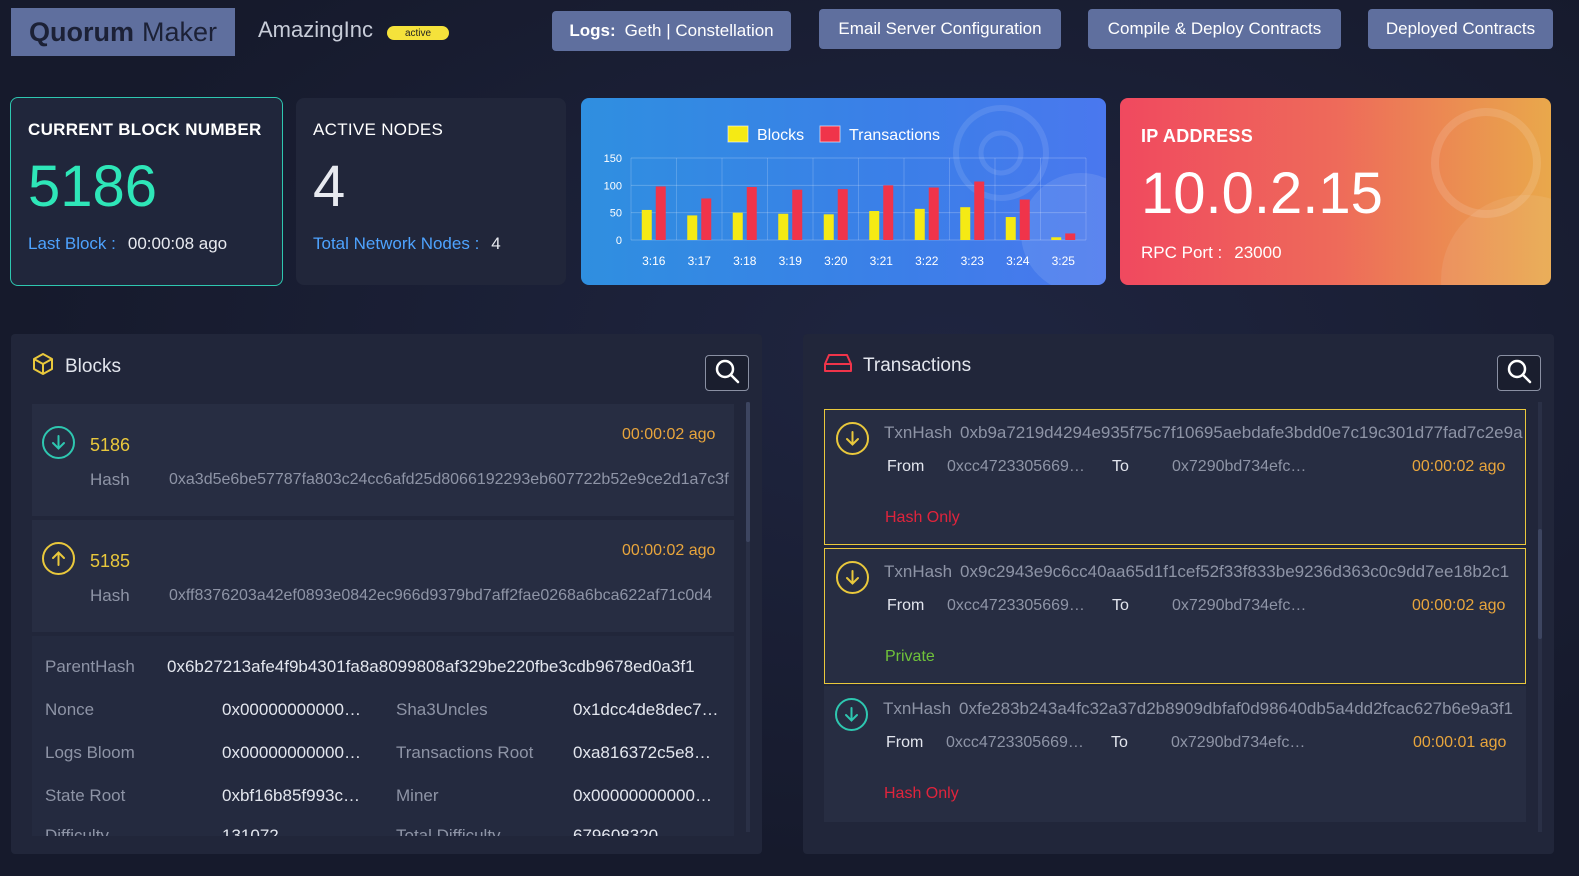 The height and width of the screenshot is (876, 1579). What do you see at coordinates (93, 366) in the screenshot?
I see `blocks-panel-title: Blocks` at bounding box center [93, 366].